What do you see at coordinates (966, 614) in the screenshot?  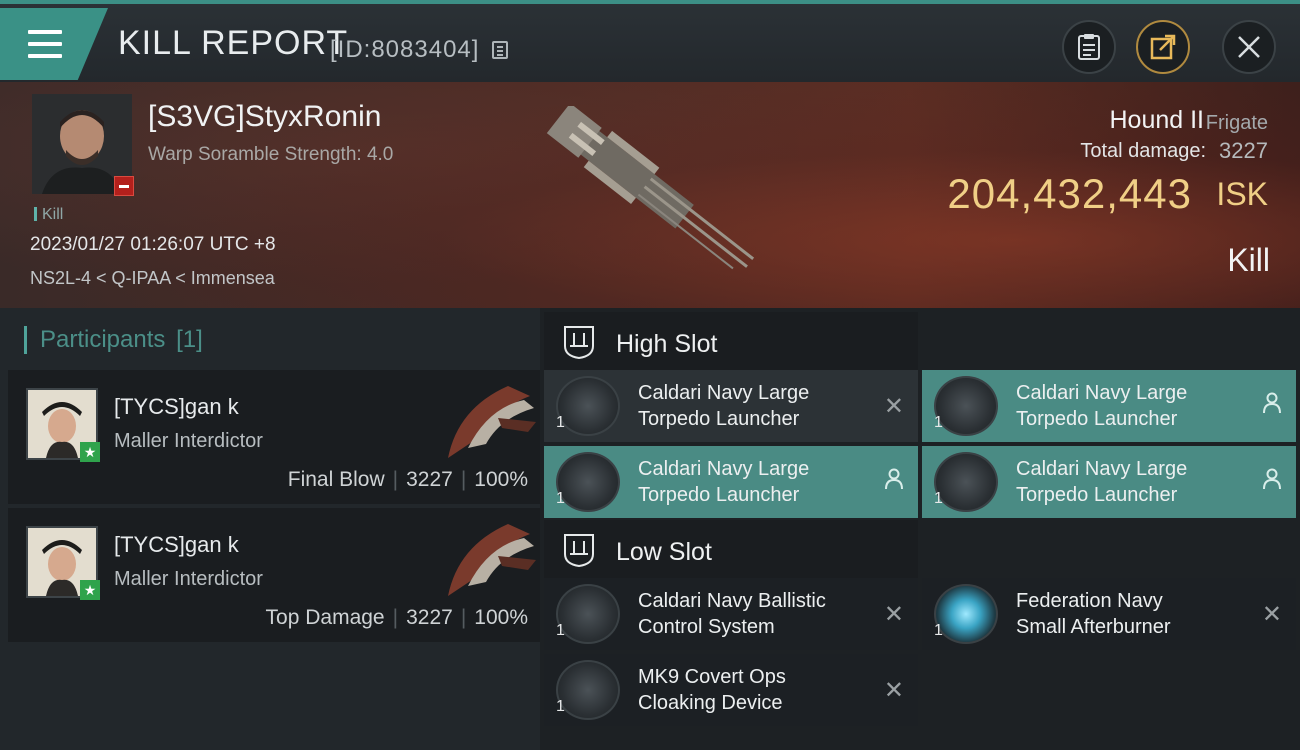 I see `afterburner-icon` at bounding box center [966, 614].